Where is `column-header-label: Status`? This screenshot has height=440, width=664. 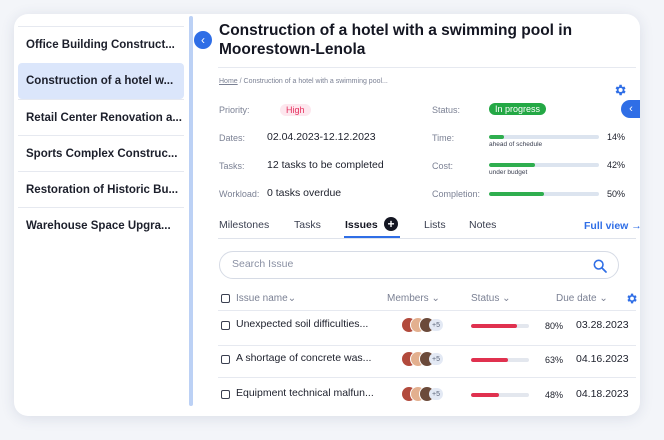
column-header-label: Status is located at coordinates (485, 298).